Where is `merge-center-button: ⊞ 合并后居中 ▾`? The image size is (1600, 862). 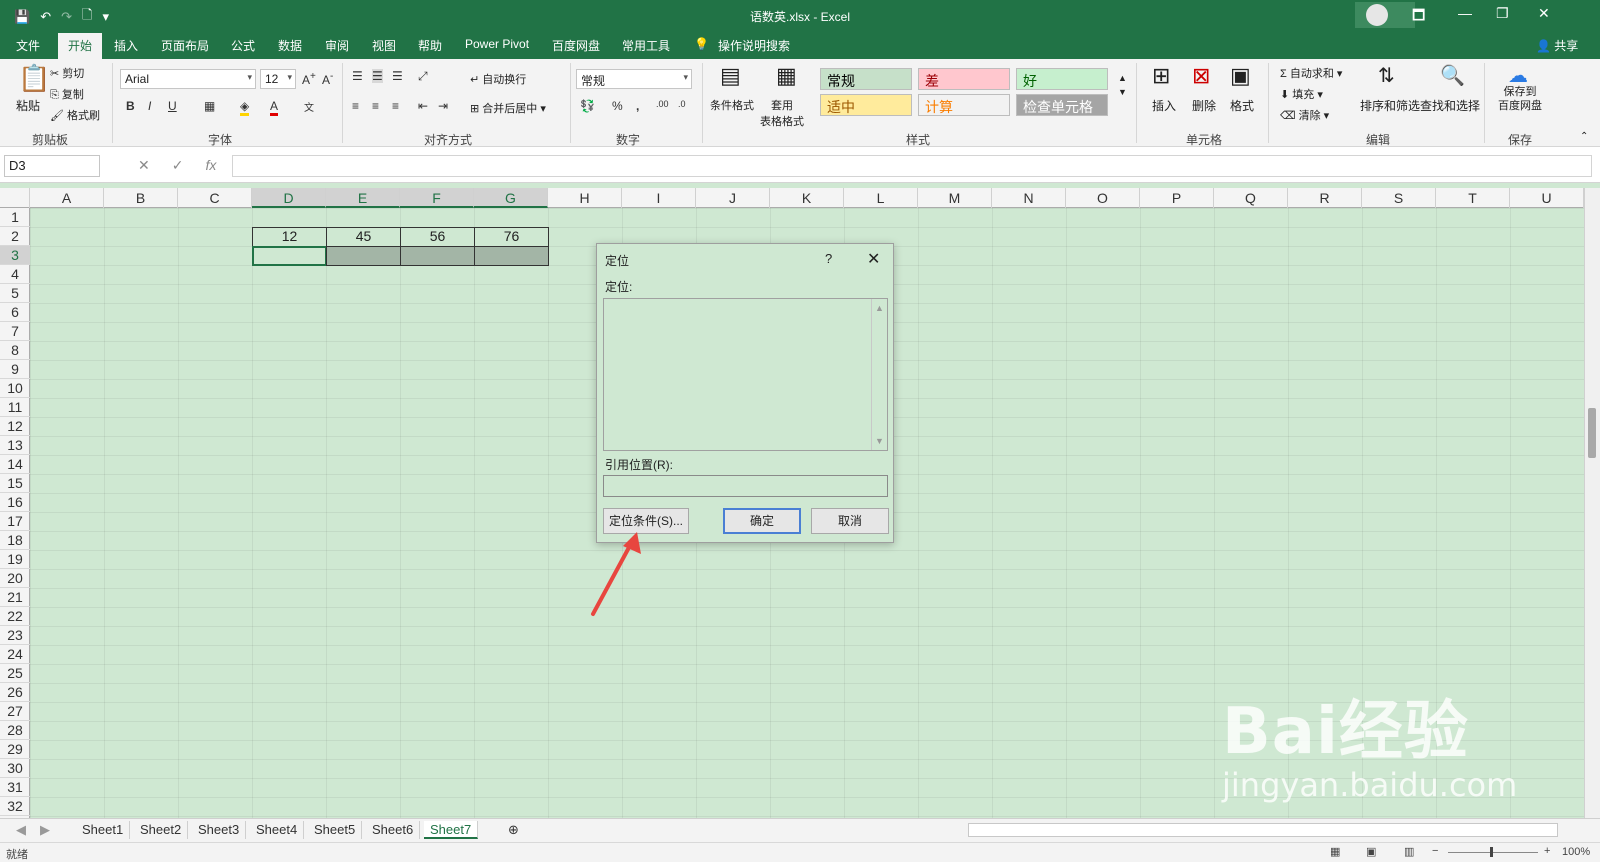
merge-center-button: ⊞ 合并后居中 ▾ is located at coordinates (508, 108).